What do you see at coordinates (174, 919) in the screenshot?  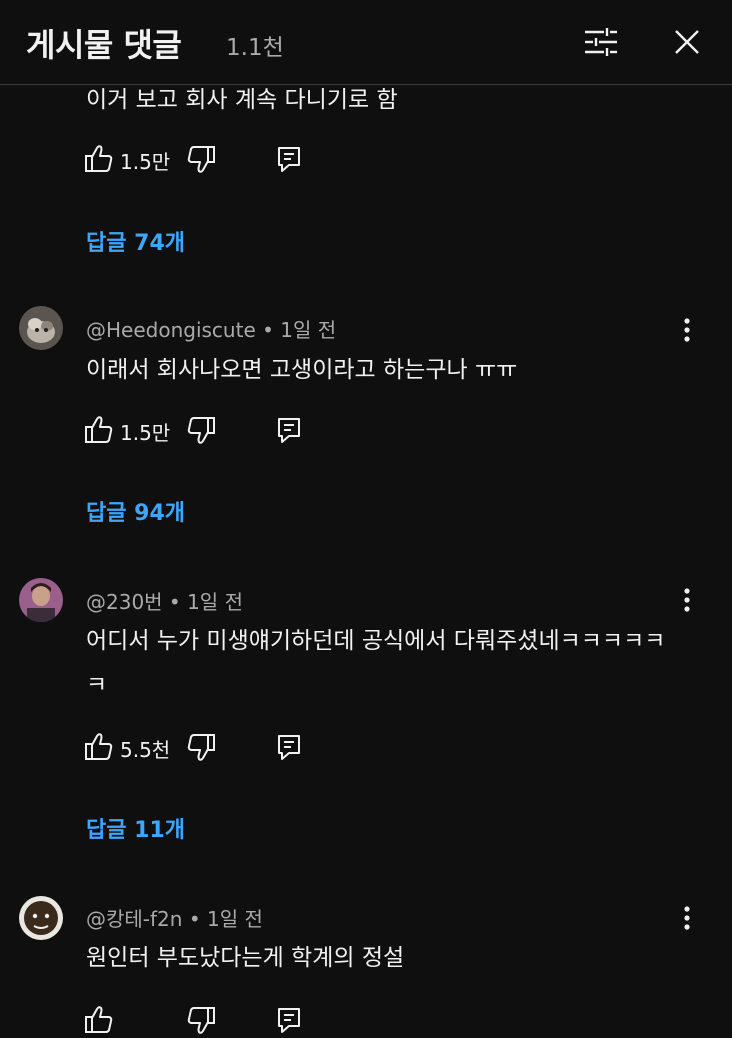 I see `comment-meta: @캉테-f2n • 1일 전` at bounding box center [174, 919].